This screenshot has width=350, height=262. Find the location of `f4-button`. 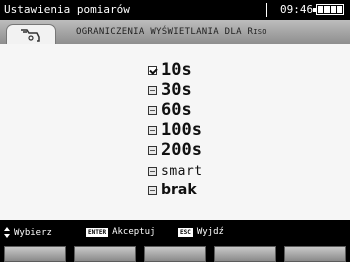

f4-button is located at coordinates (245, 254).